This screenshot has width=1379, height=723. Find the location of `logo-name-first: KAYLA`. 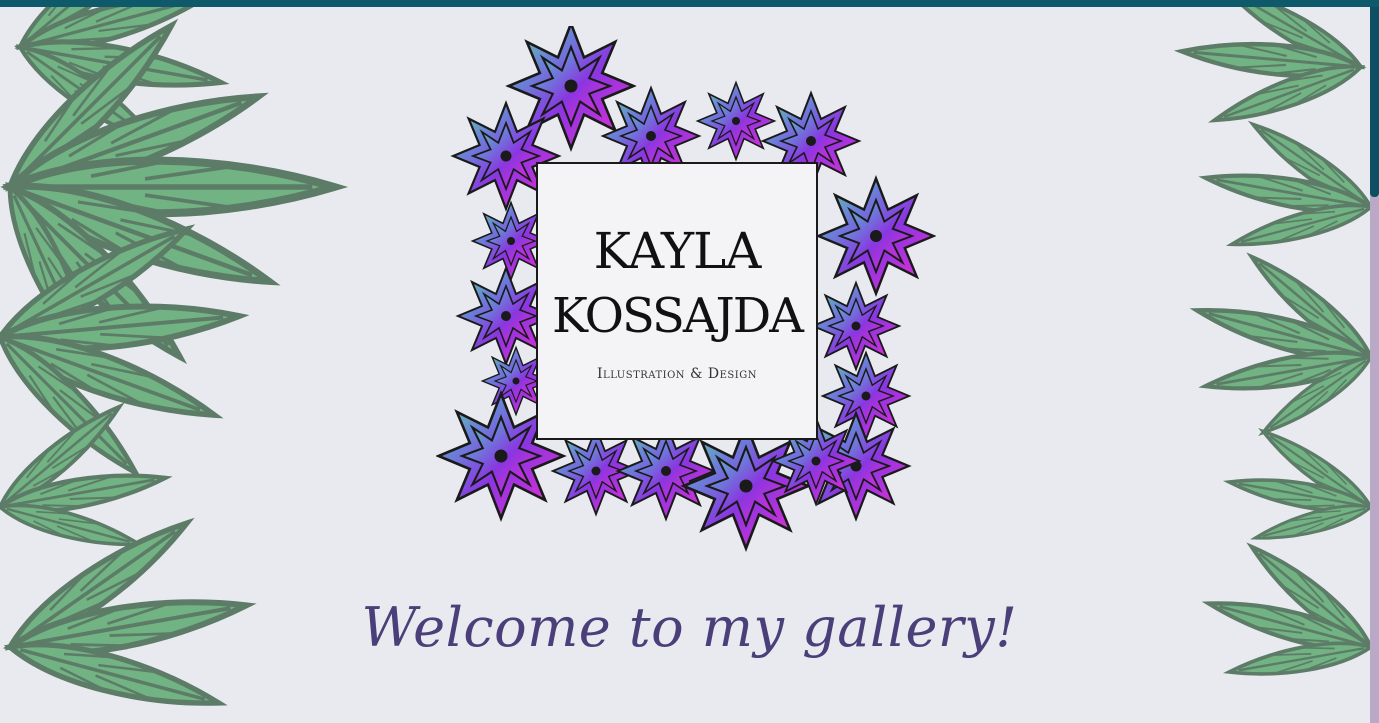

logo-name-first: KAYLA is located at coordinates (677, 251).